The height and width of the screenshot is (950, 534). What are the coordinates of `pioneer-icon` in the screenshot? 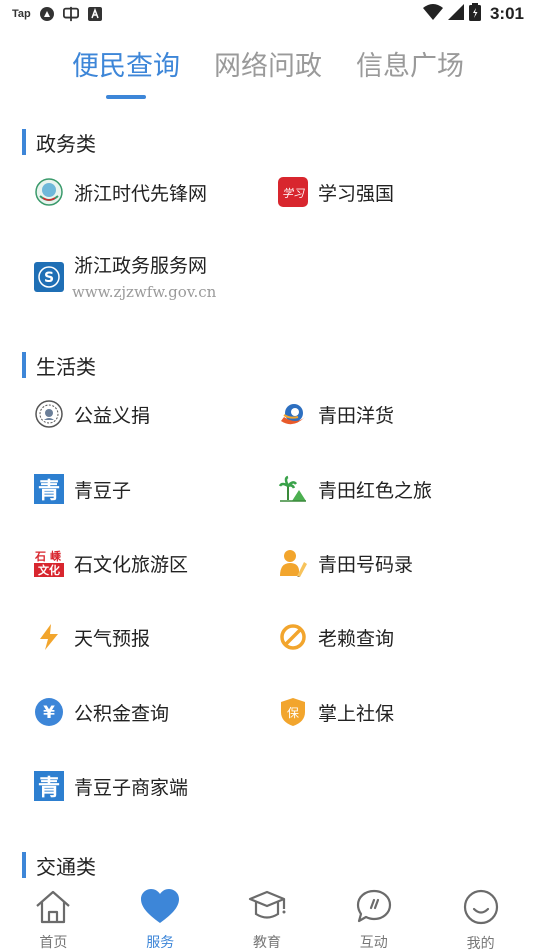 It's located at (49, 192).